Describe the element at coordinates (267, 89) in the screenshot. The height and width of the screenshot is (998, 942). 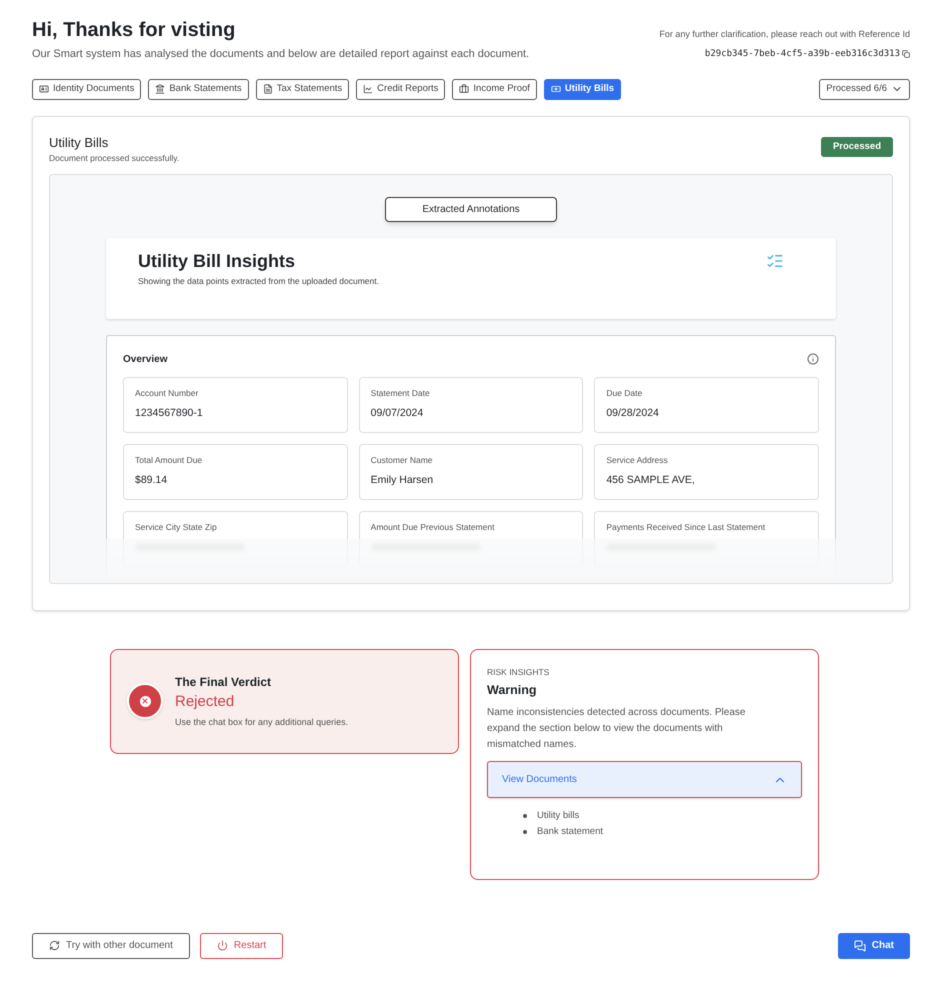
I see `document-icon` at that location.